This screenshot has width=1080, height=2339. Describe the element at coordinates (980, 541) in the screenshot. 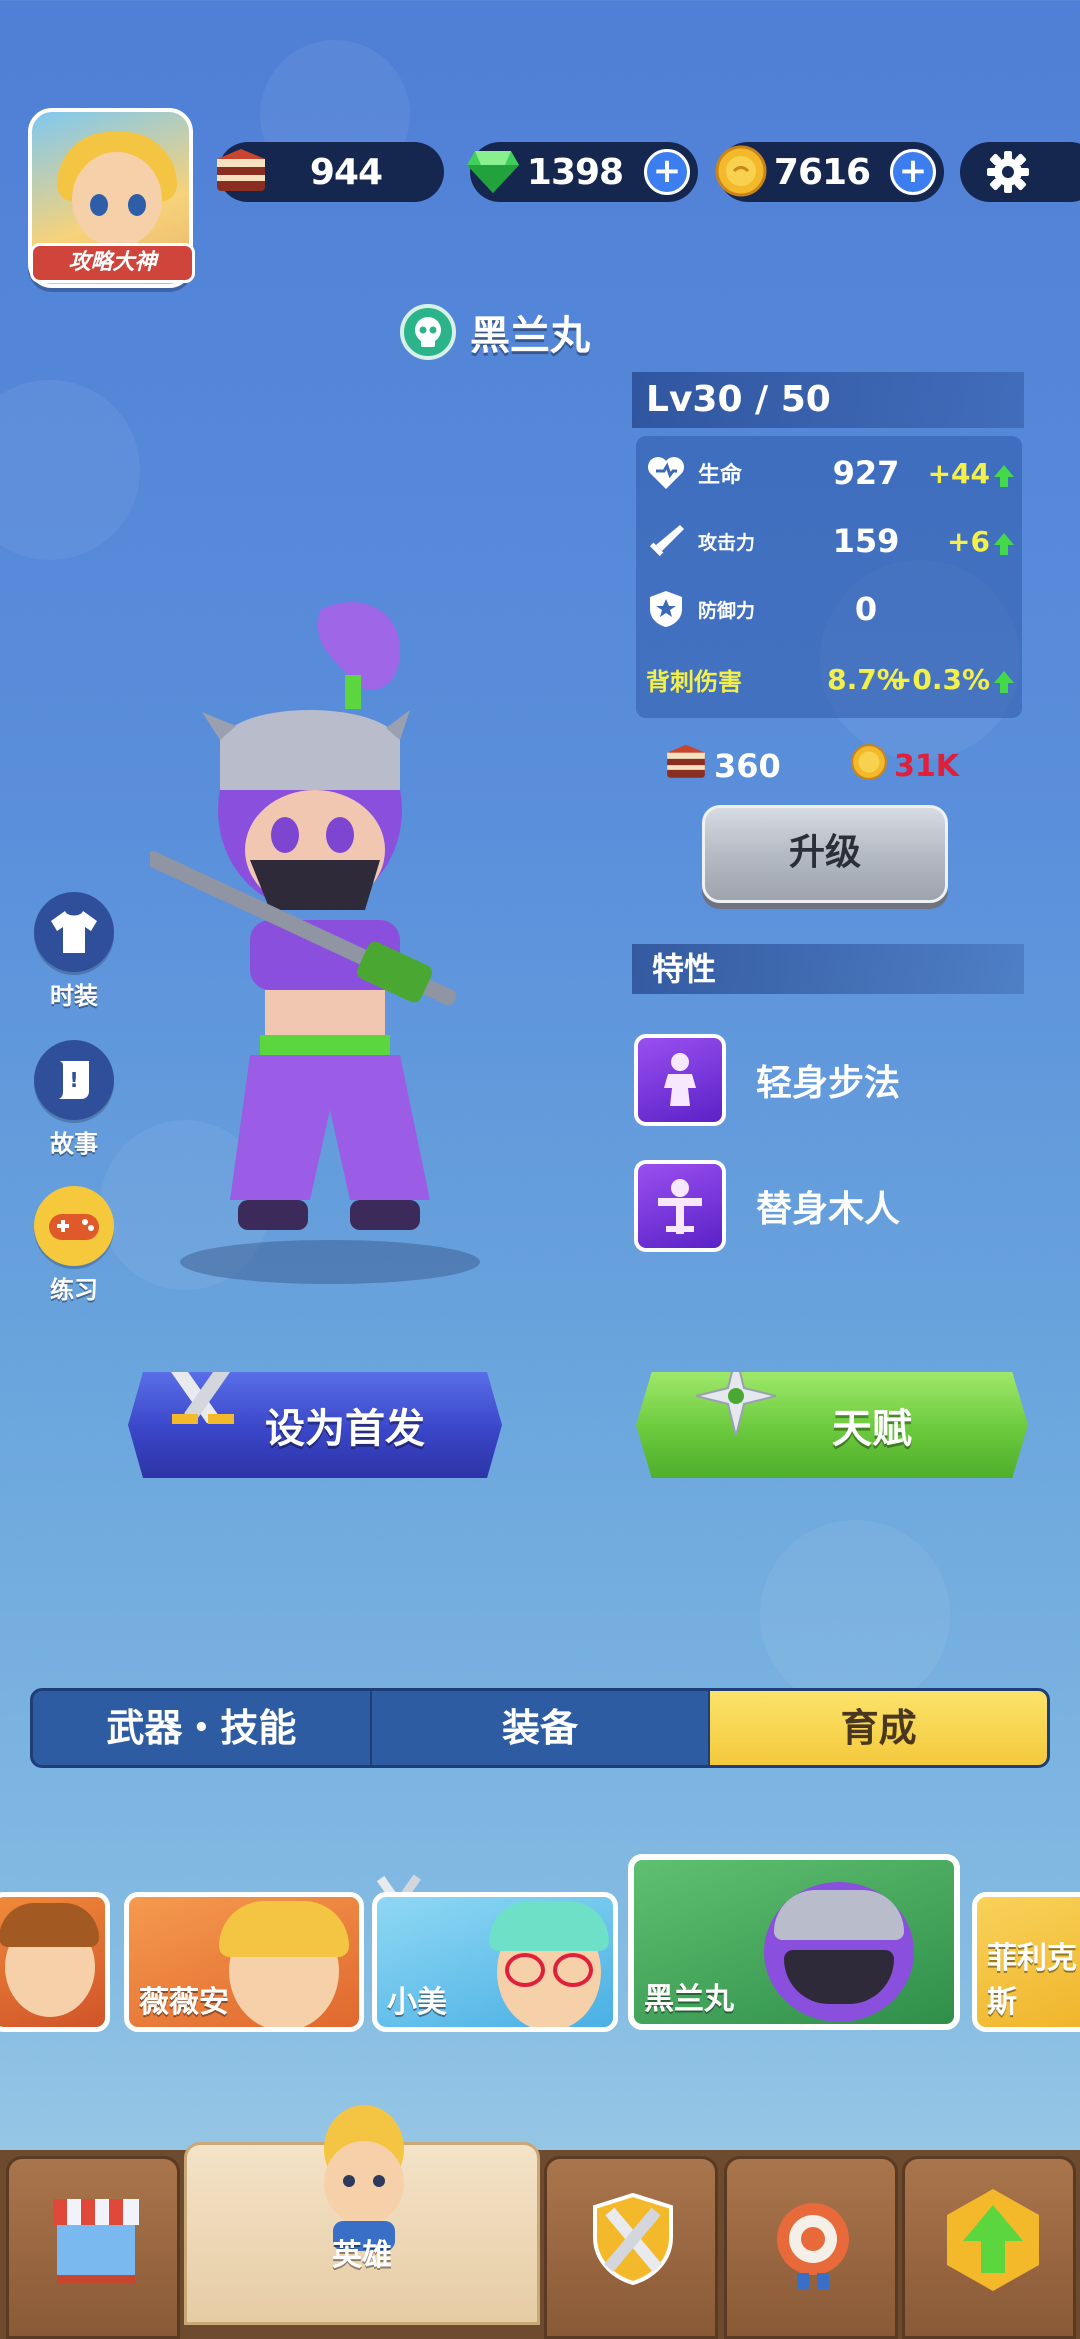

I see `stat-bonus: +6` at that location.